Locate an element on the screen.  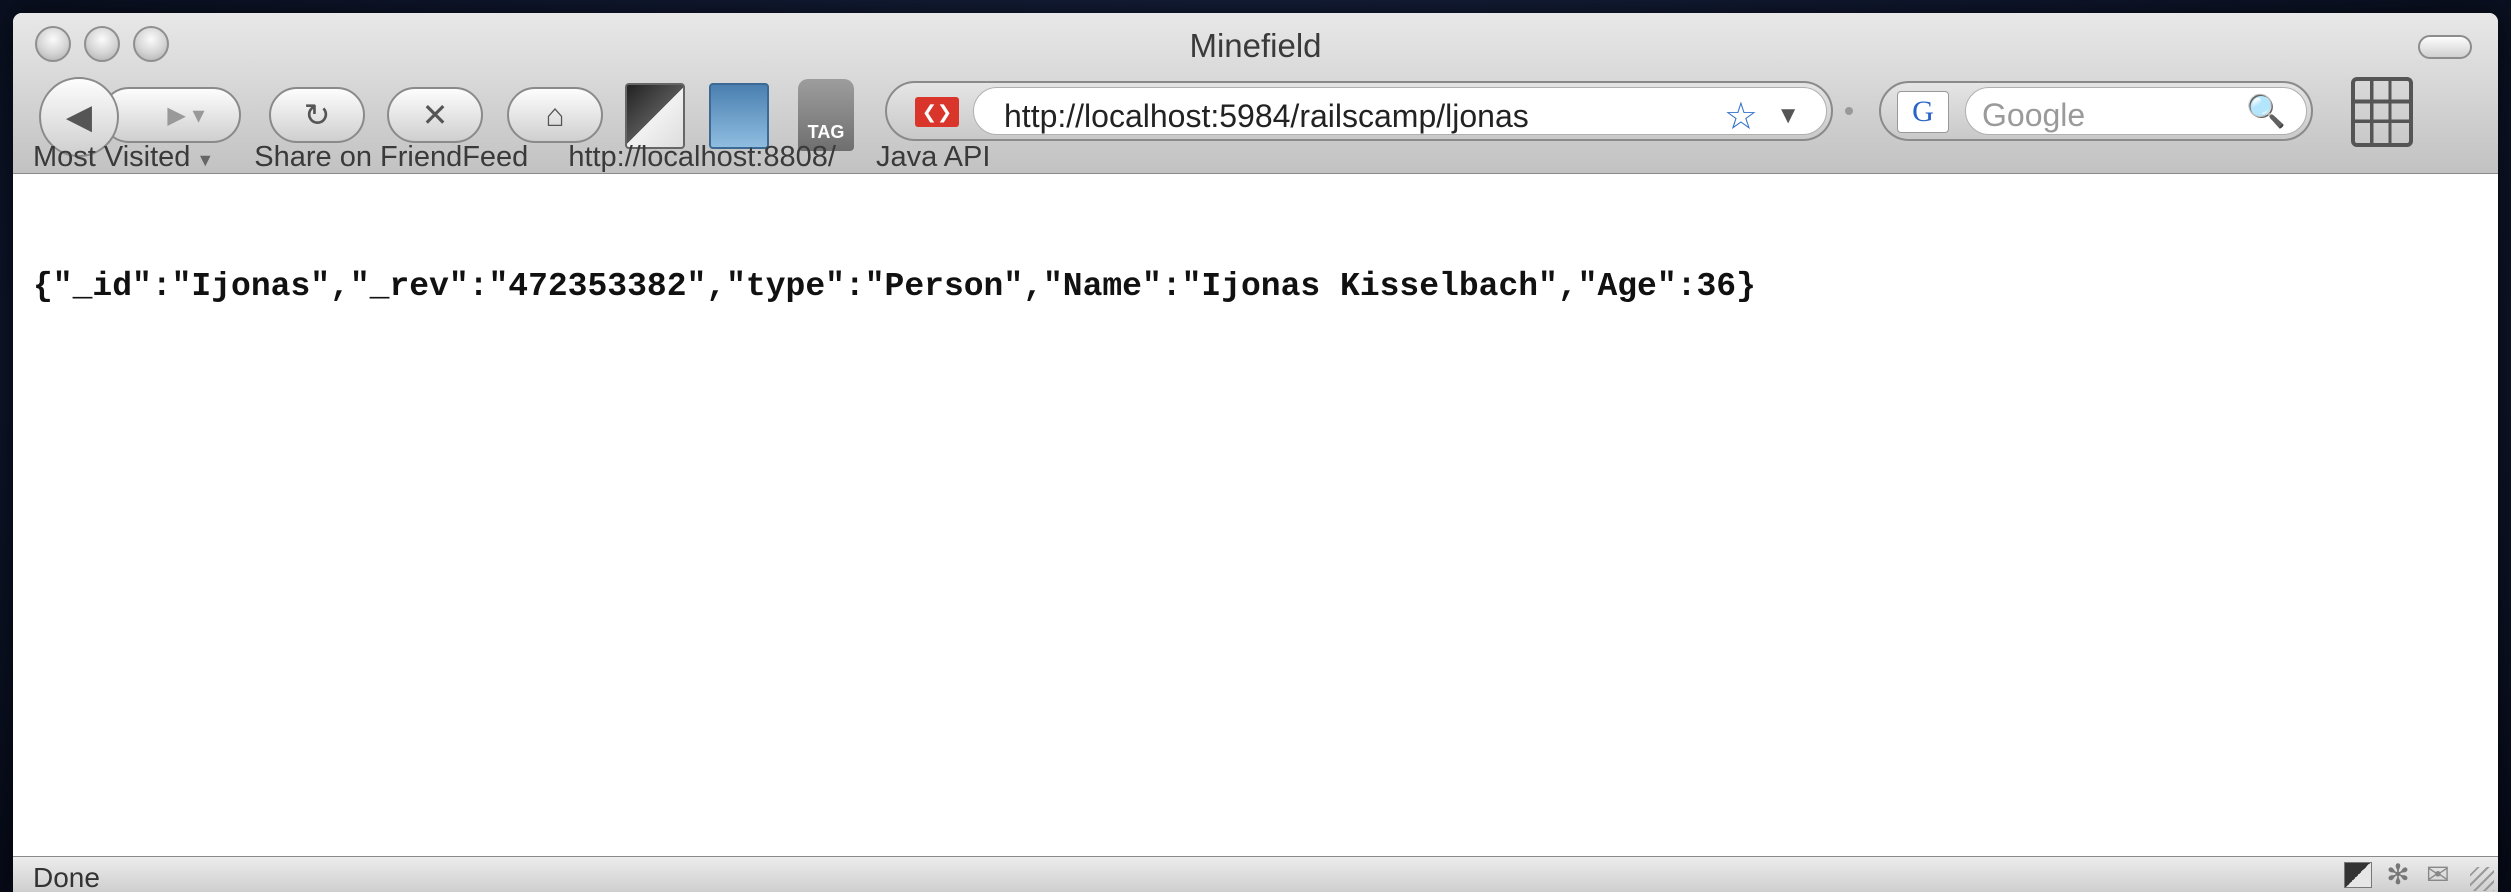
grid-menu-icon is located at coordinates (2382, 112).